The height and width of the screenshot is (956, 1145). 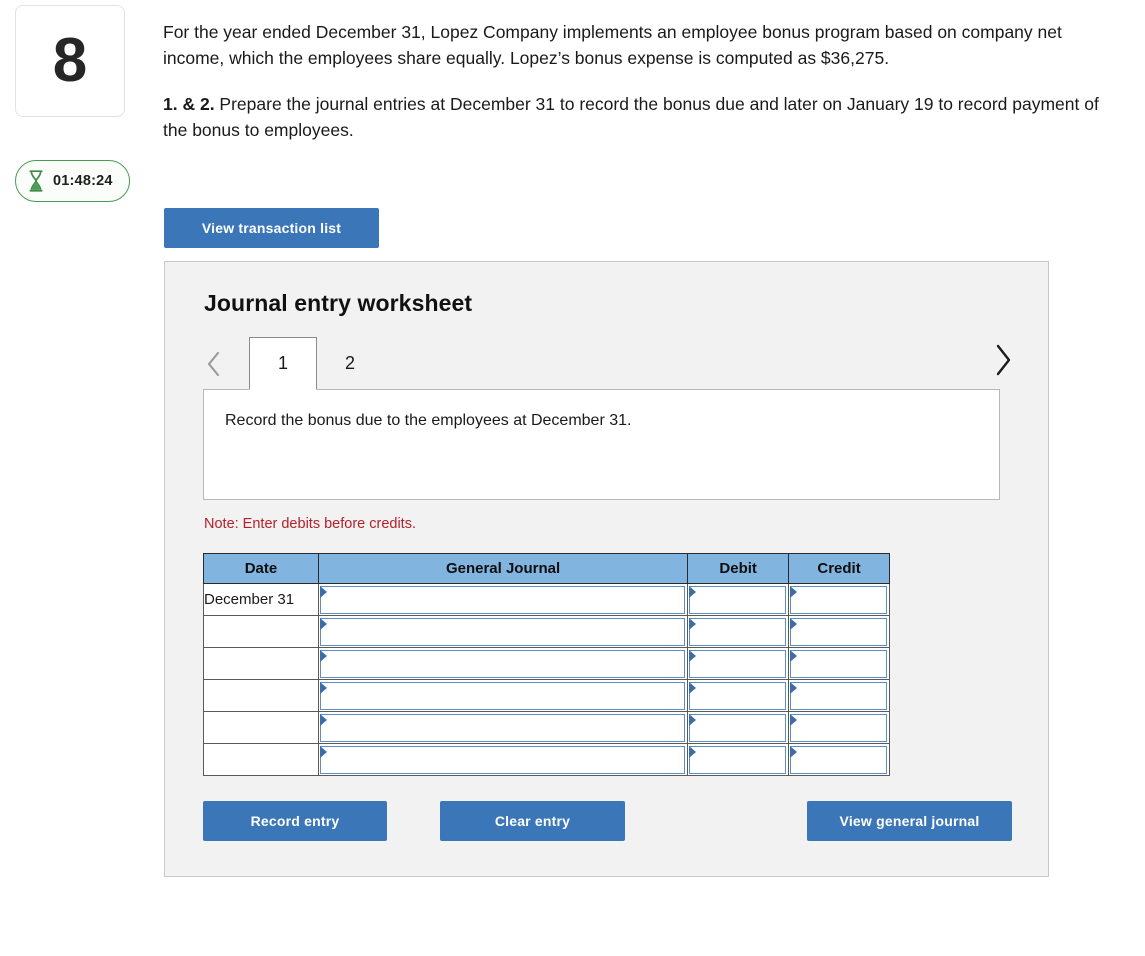 I want to click on question-number-box: 8, so click(x=70, y=61).